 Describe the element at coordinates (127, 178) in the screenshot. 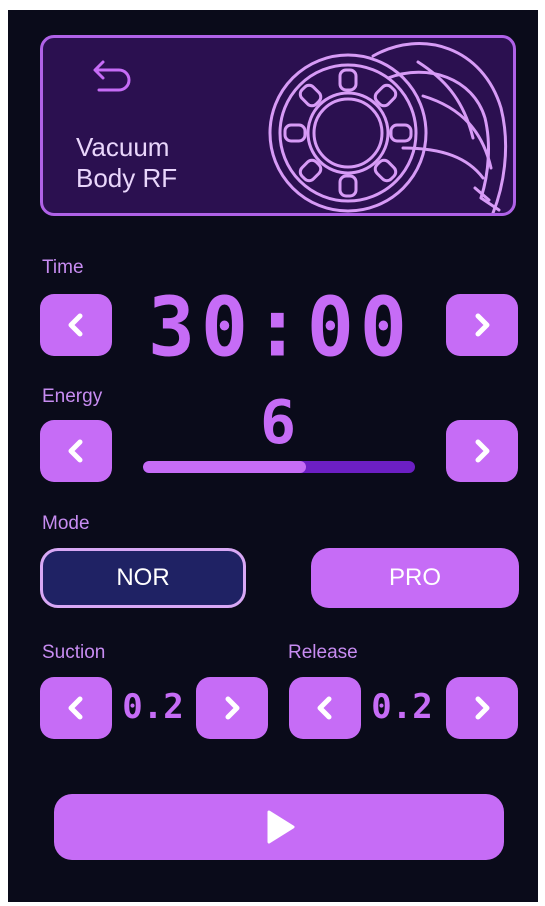

I see `title-line-2: Body RF` at that location.